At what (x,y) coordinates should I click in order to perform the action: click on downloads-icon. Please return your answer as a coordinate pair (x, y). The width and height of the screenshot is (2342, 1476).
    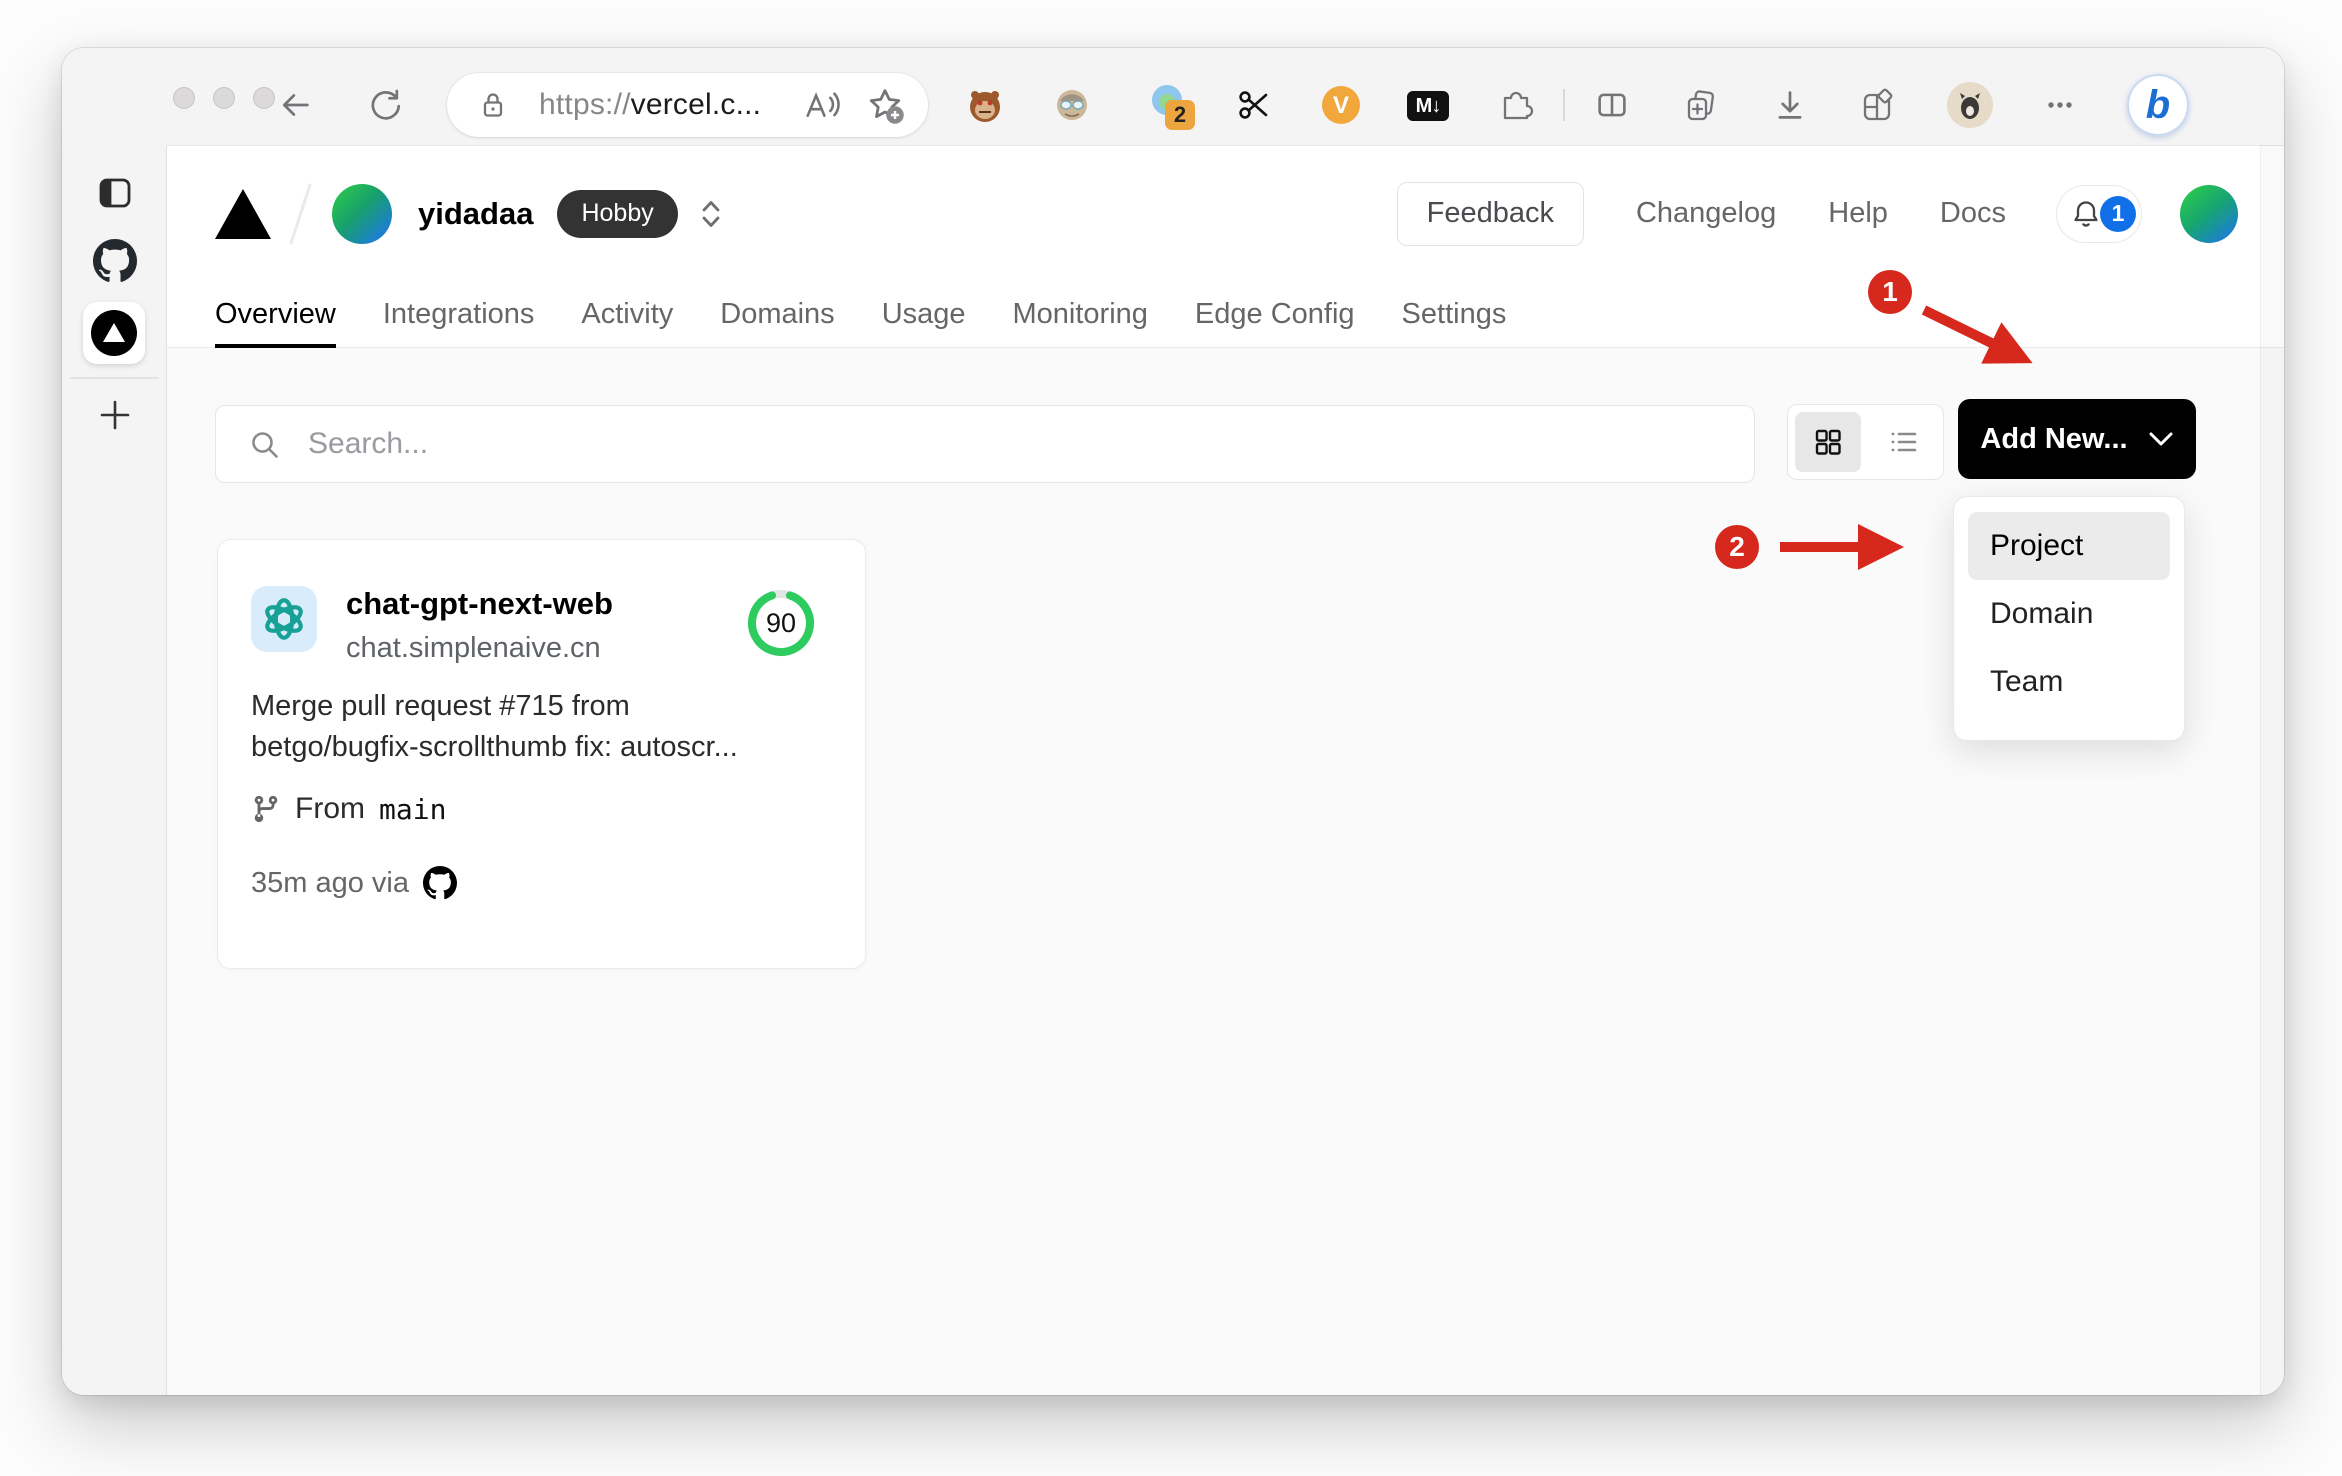
    Looking at the image, I should click on (1790, 105).